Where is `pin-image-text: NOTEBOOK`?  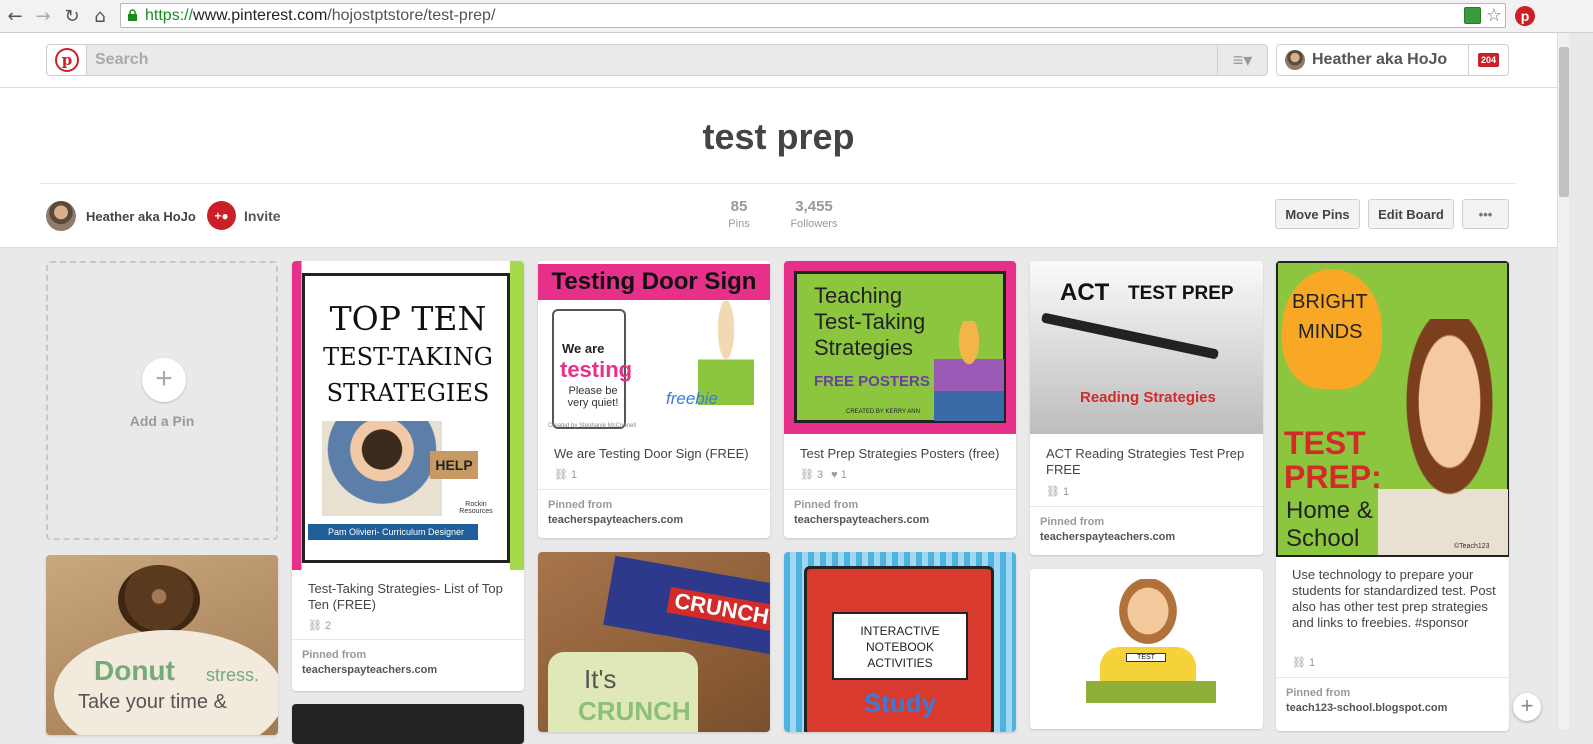
pin-image-text: NOTEBOOK is located at coordinates (899, 647).